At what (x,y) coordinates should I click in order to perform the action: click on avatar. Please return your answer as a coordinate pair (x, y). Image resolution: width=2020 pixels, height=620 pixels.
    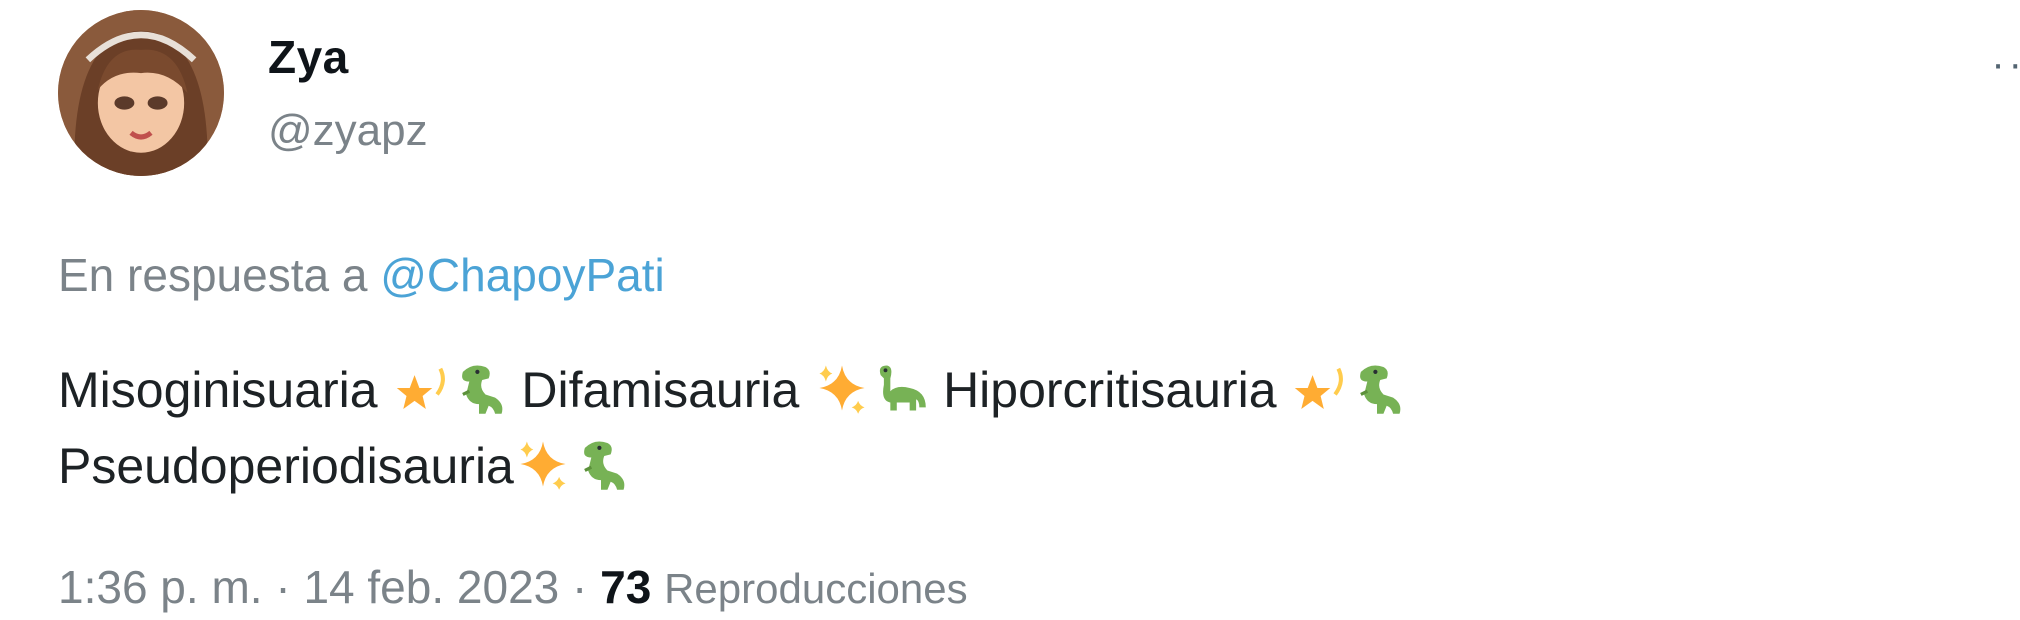
    Looking at the image, I should click on (141, 93).